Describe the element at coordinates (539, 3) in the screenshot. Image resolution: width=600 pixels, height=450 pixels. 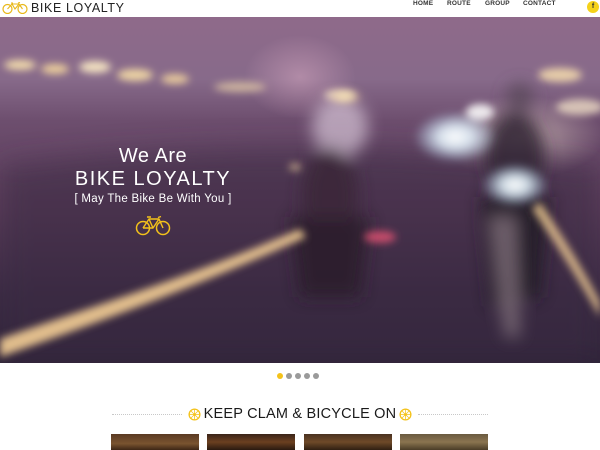
I see `nav-contact: CONTACT` at that location.